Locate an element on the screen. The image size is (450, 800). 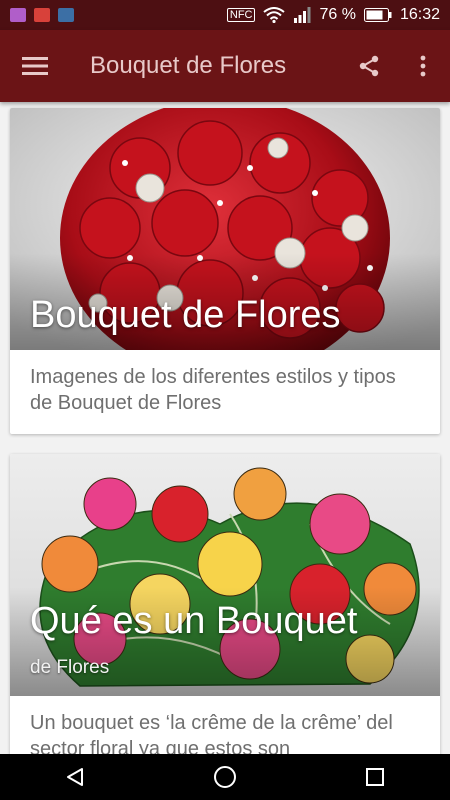
app-bar: Bouquet de Flores is located at coordinates (225, 66).